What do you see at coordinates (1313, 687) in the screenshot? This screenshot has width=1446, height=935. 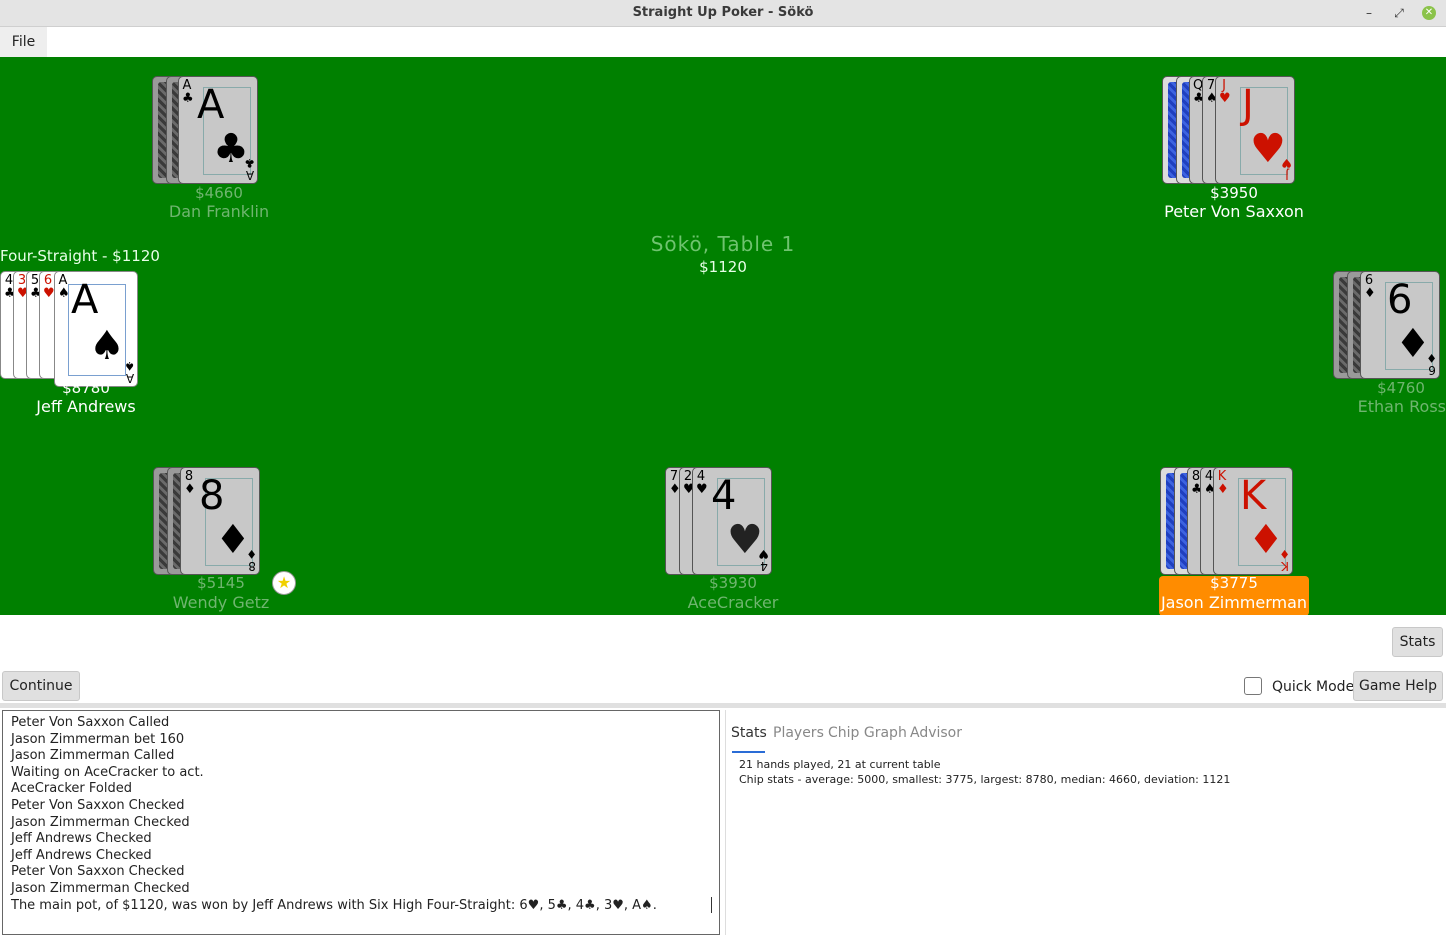 I see `quick-mode-label: Quick Mode` at bounding box center [1313, 687].